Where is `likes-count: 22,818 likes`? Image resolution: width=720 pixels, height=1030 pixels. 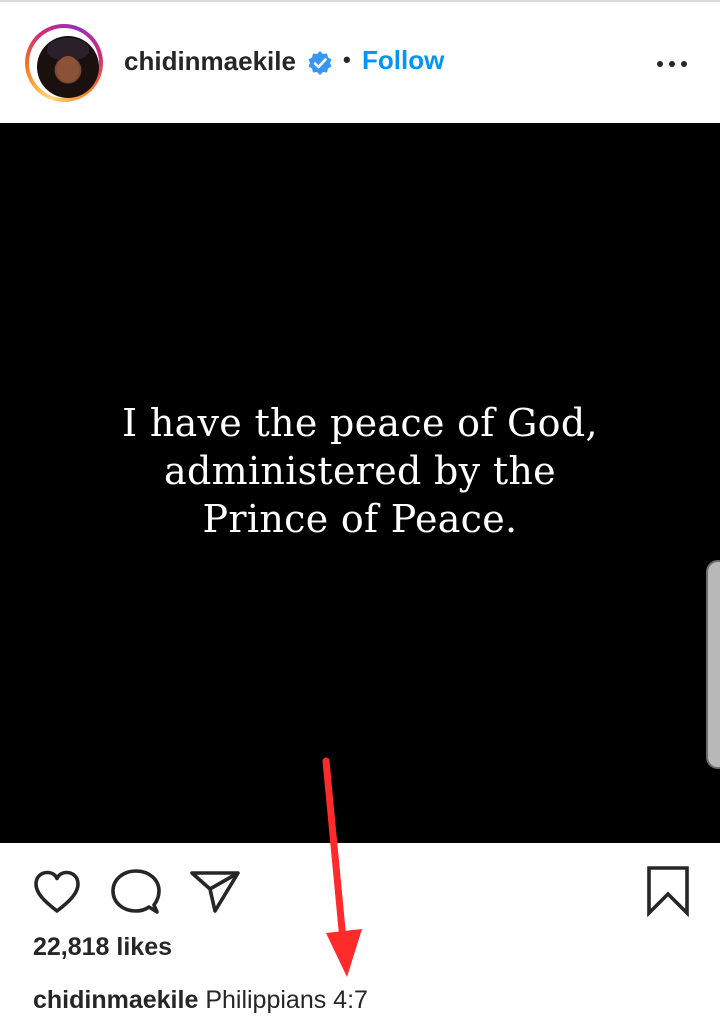
likes-count: 22,818 likes is located at coordinates (102, 947).